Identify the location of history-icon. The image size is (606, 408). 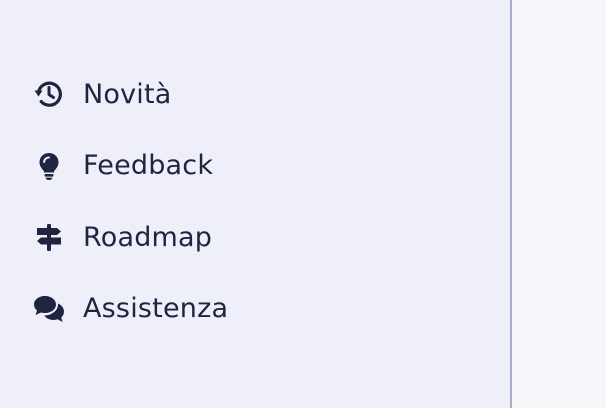
(49, 94).